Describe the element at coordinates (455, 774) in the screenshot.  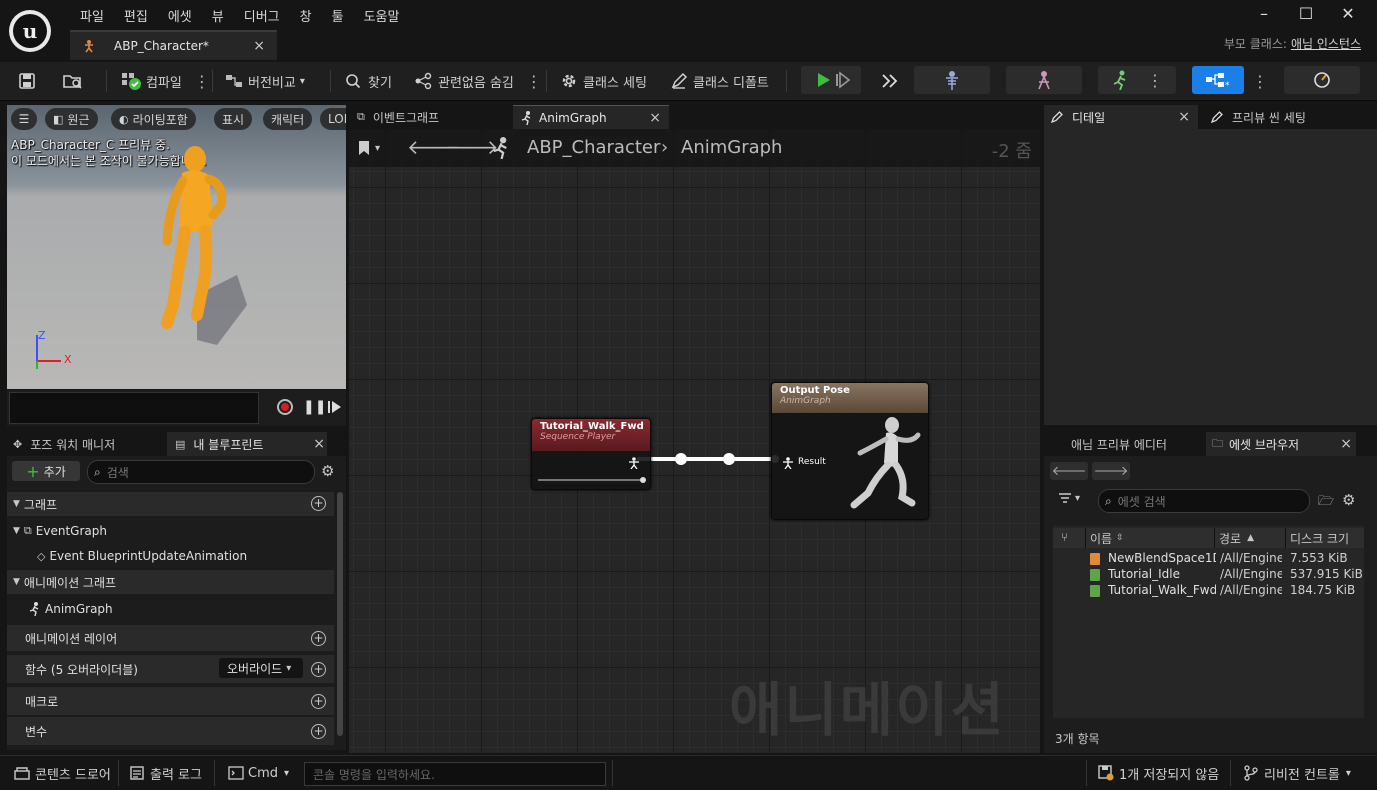
I see `console-input: 콘솔 명령을 입력하세요.` at that location.